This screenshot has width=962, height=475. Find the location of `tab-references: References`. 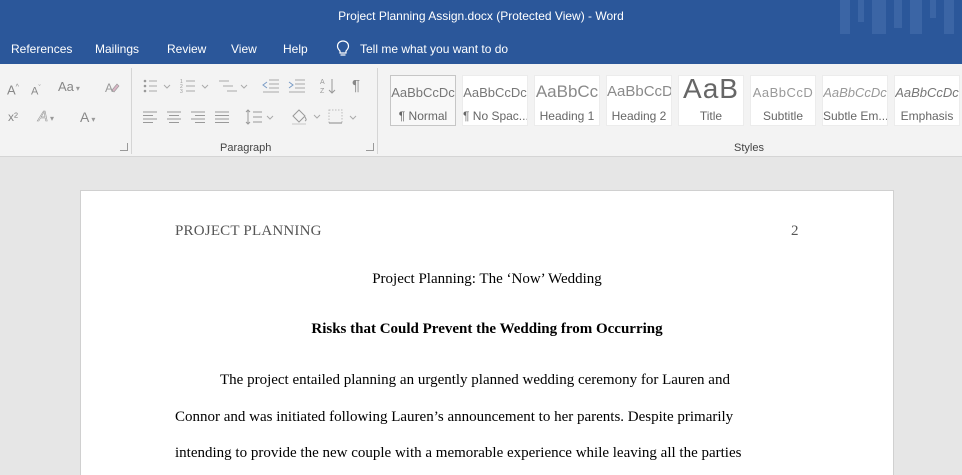

tab-references: References is located at coordinates (41, 49).